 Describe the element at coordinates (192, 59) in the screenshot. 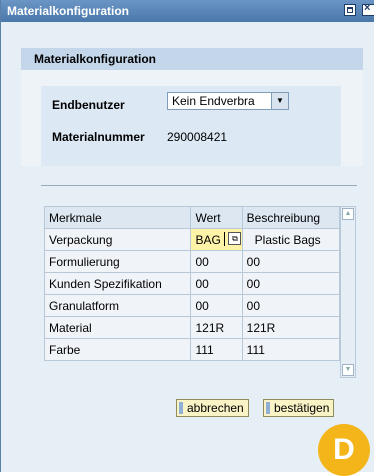

I see `panel-header: Materialkonfiguration` at that location.